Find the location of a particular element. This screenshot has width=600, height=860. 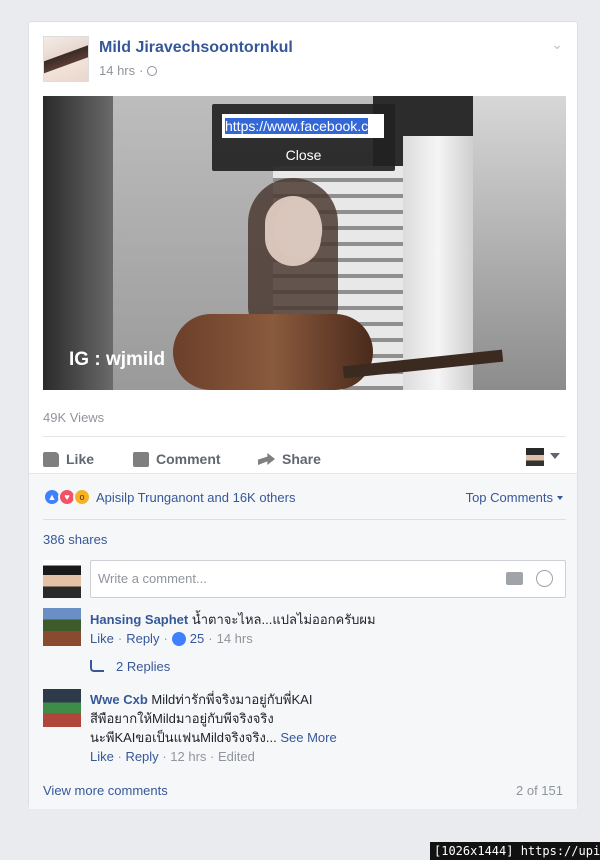

close-button: Close is located at coordinates (303, 155).